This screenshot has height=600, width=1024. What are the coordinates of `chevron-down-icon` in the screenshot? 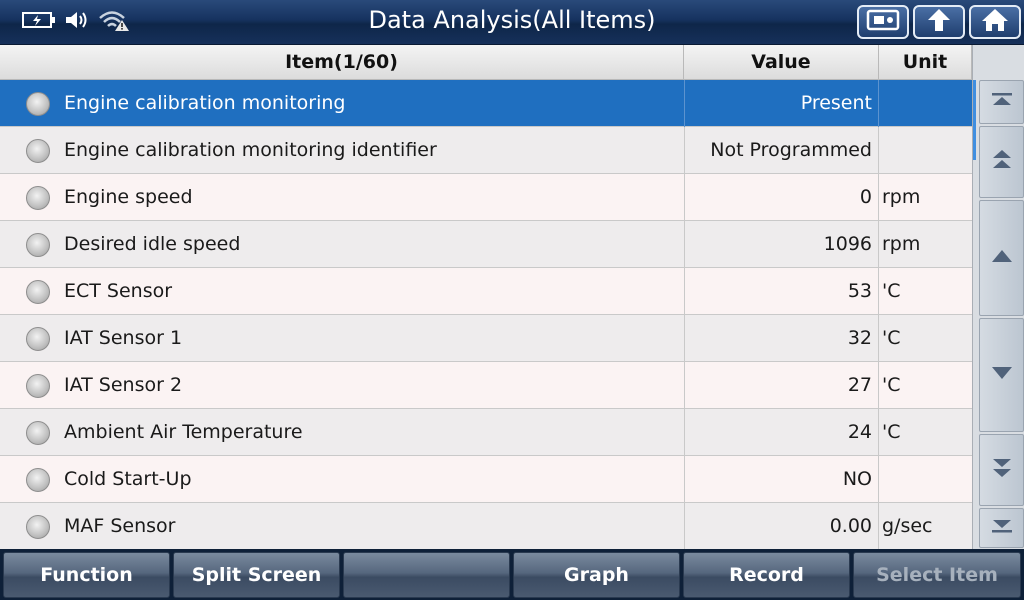 It's located at (1002, 375).